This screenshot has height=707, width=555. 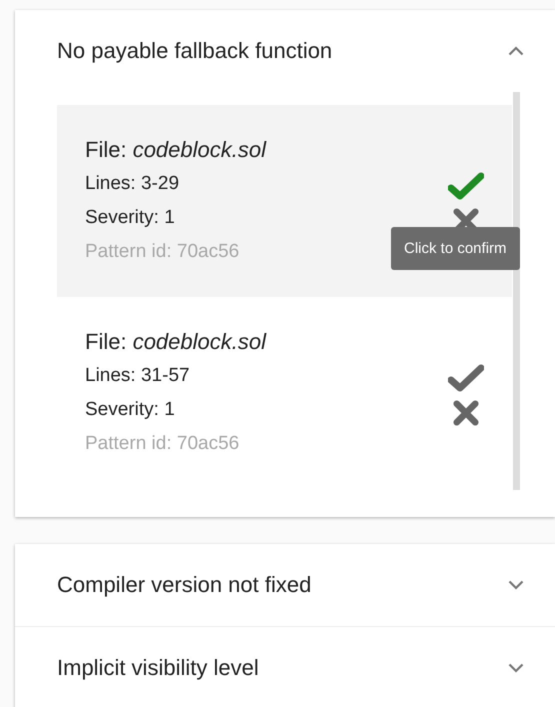 I want to click on close-icon, so click(x=466, y=413).